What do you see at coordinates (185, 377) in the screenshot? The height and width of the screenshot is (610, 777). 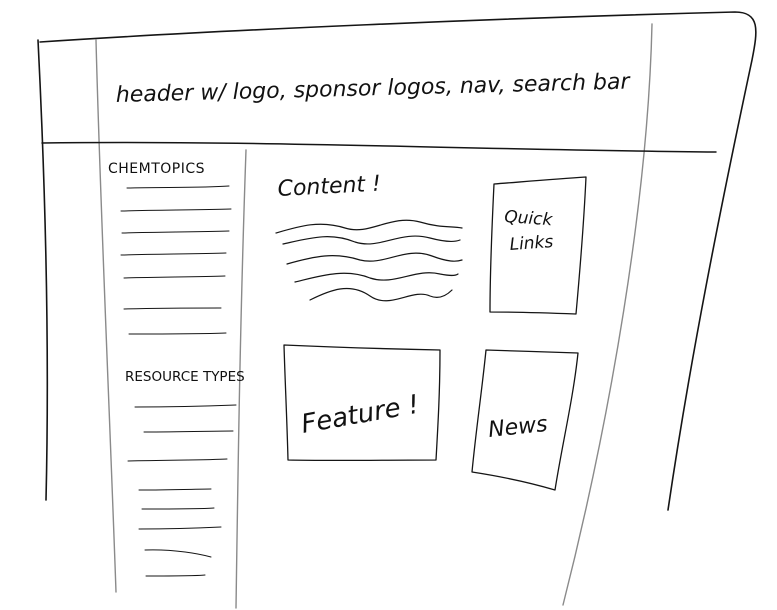 I see `sidebar-title-resource-types: RESOURCE TYPES` at bounding box center [185, 377].